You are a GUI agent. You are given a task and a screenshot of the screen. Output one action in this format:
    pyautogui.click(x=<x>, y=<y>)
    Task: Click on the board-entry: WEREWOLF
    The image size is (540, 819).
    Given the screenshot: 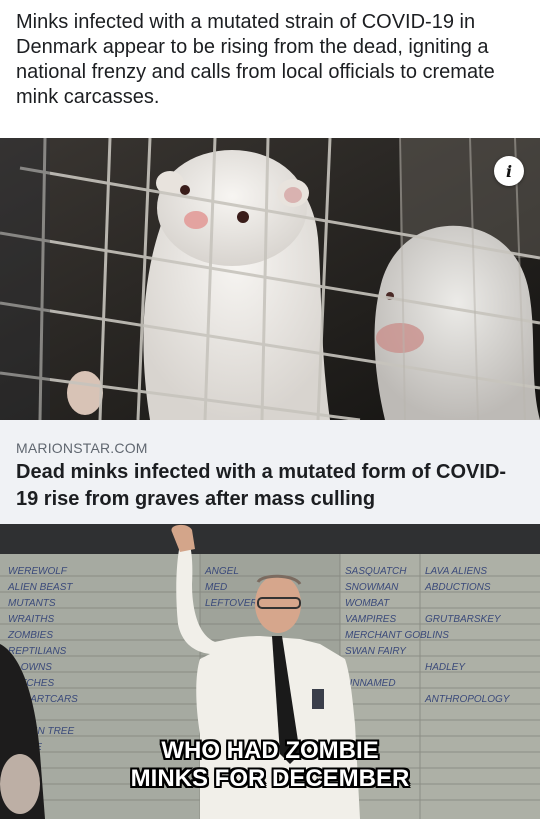 What is the action you would take?
    pyautogui.click(x=38, y=571)
    